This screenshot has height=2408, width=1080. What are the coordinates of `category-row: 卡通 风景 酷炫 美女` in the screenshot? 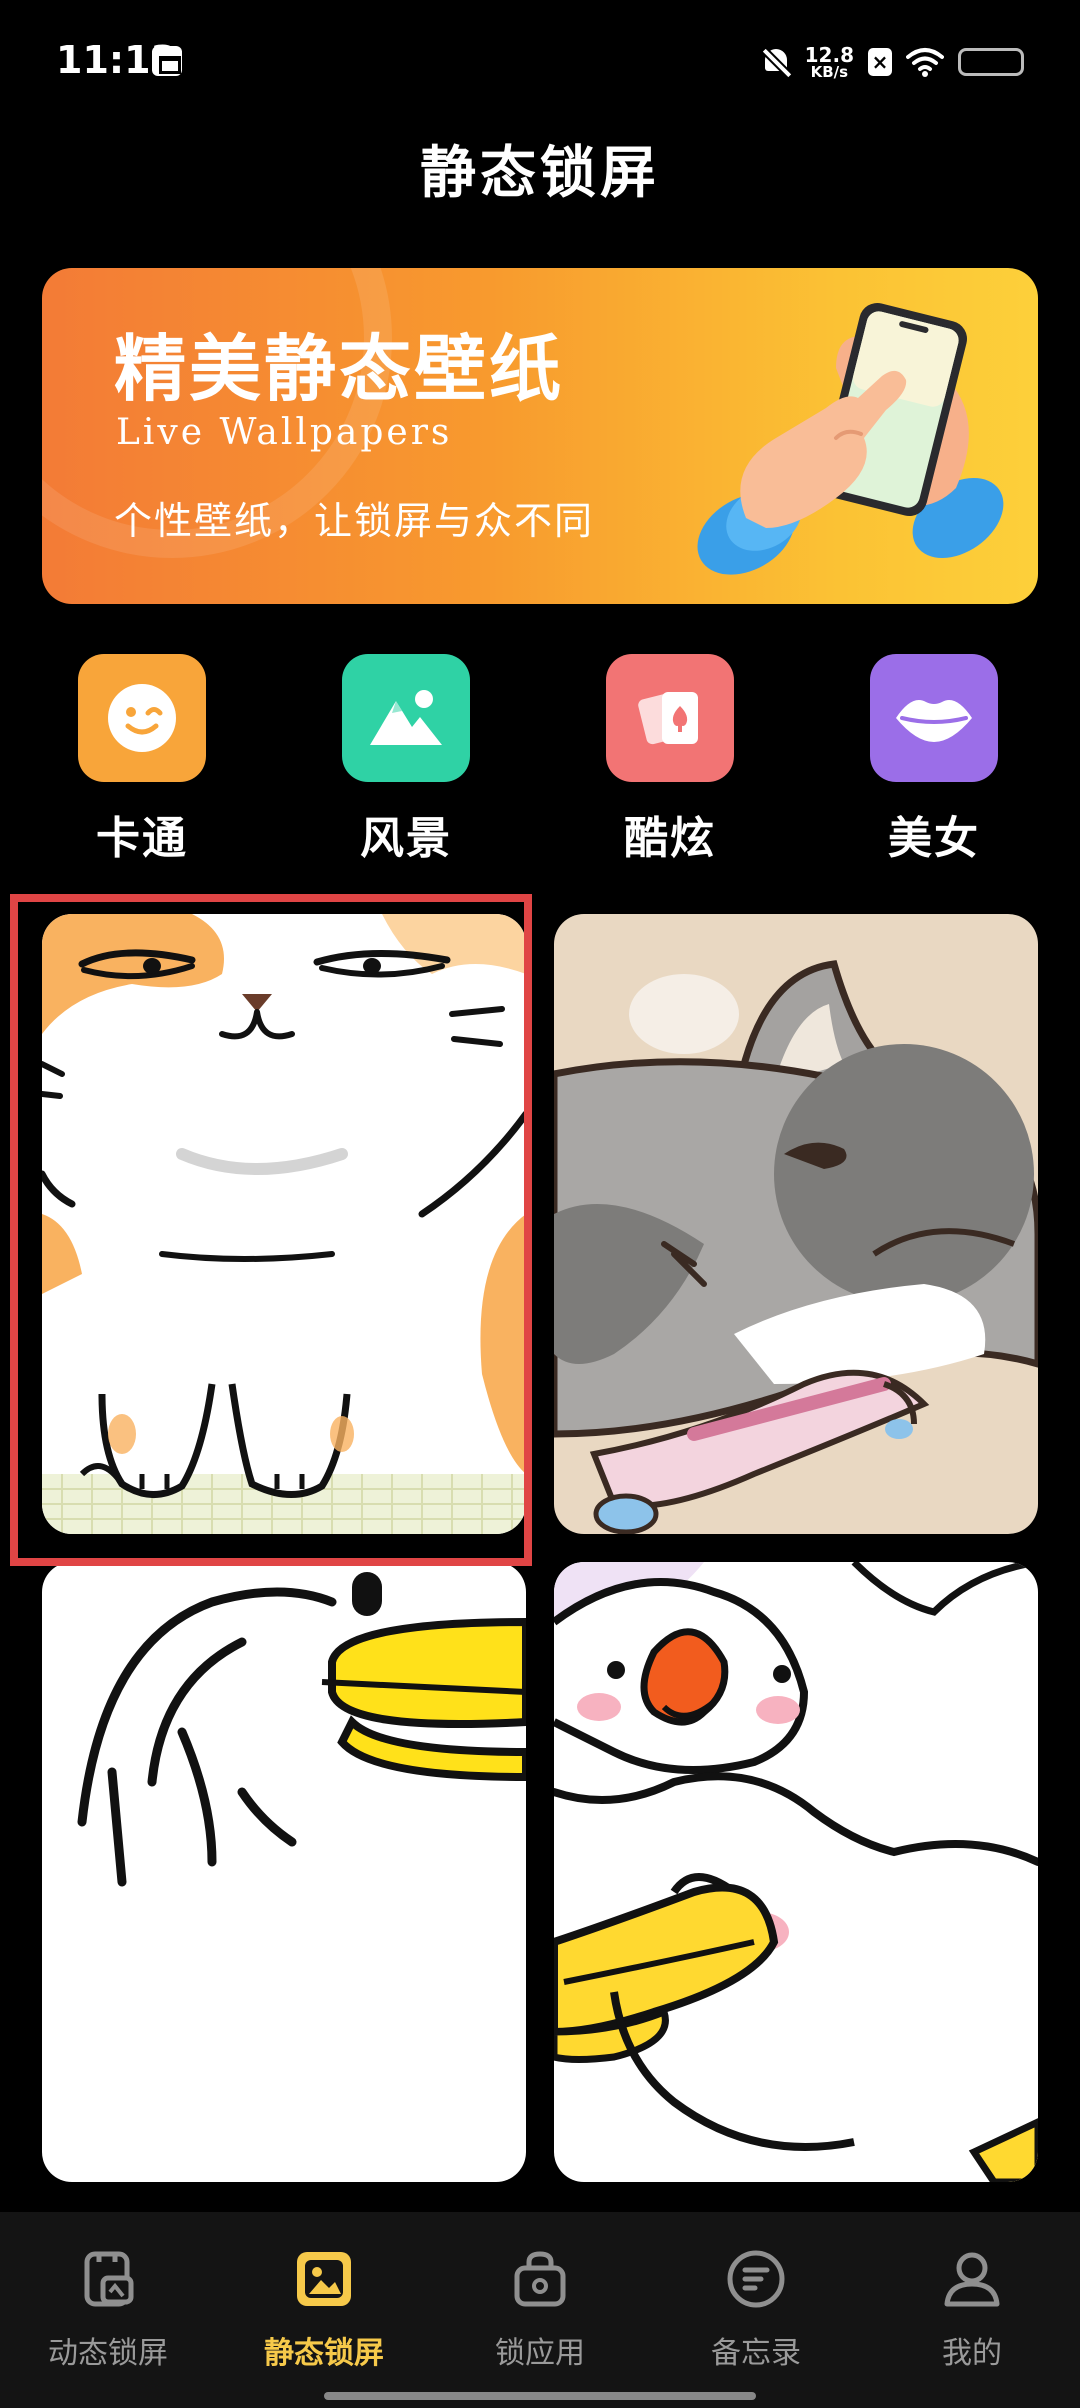 It's located at (540, 759).